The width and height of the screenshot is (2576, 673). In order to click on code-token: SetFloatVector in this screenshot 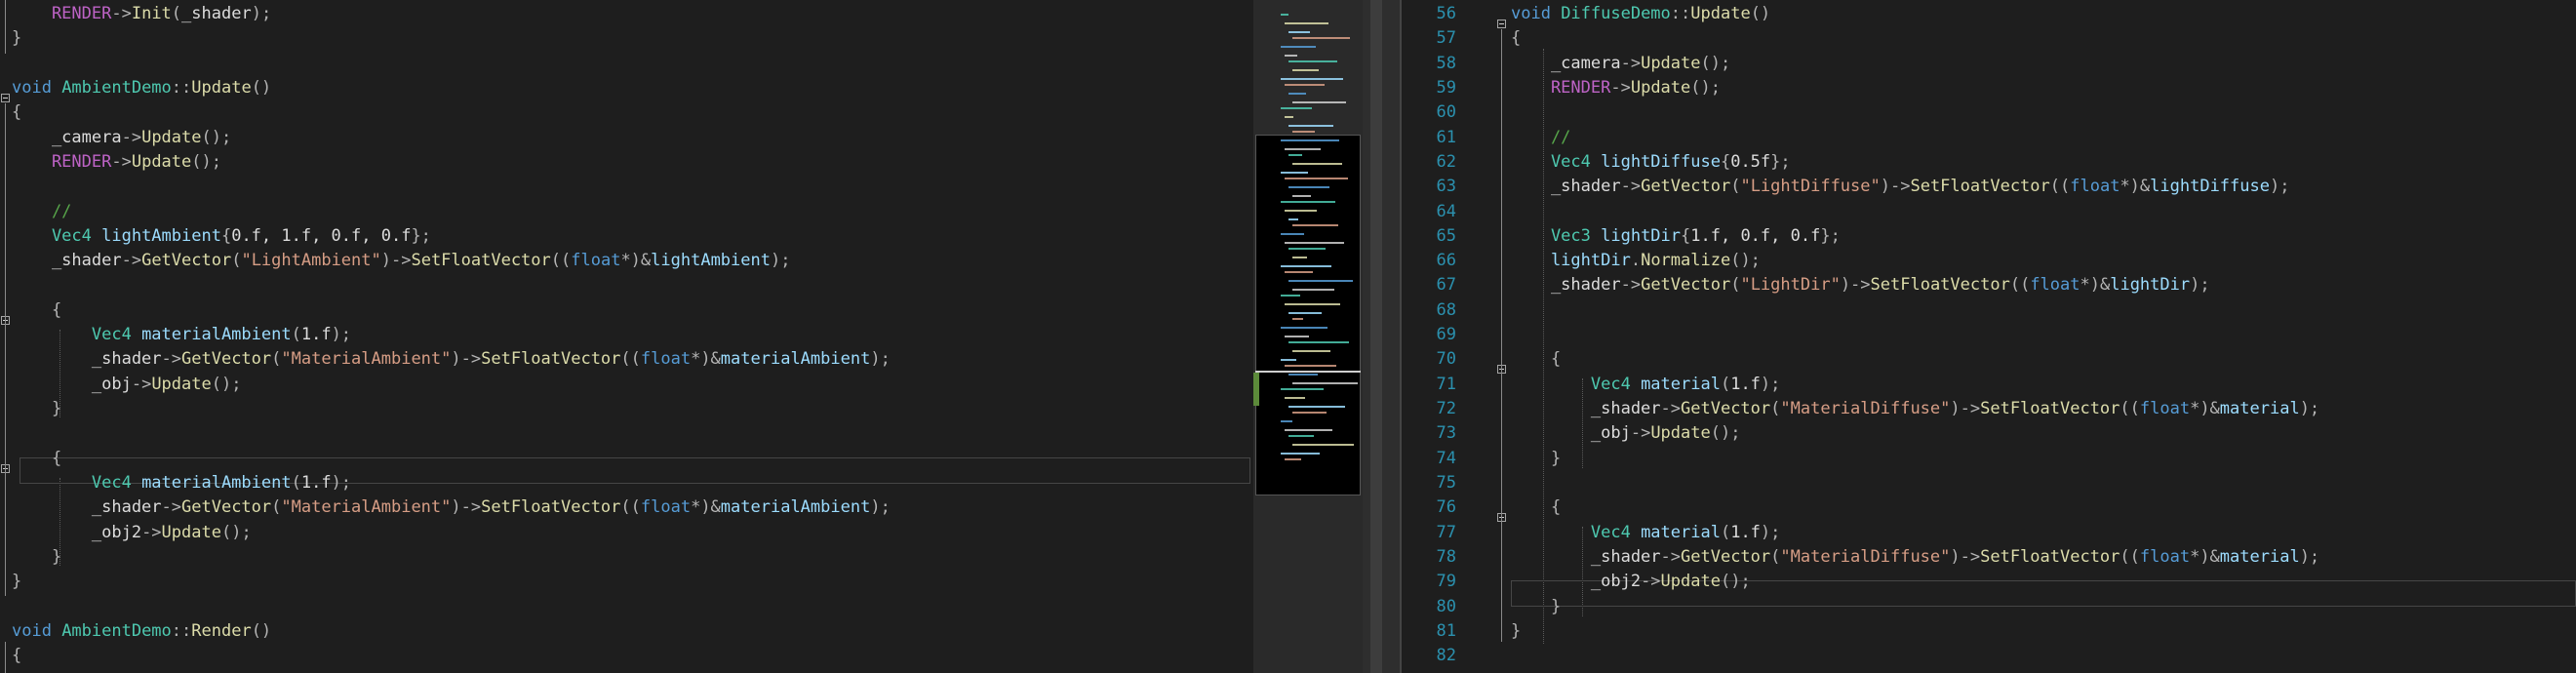, I will do `click(2050, 408)`.